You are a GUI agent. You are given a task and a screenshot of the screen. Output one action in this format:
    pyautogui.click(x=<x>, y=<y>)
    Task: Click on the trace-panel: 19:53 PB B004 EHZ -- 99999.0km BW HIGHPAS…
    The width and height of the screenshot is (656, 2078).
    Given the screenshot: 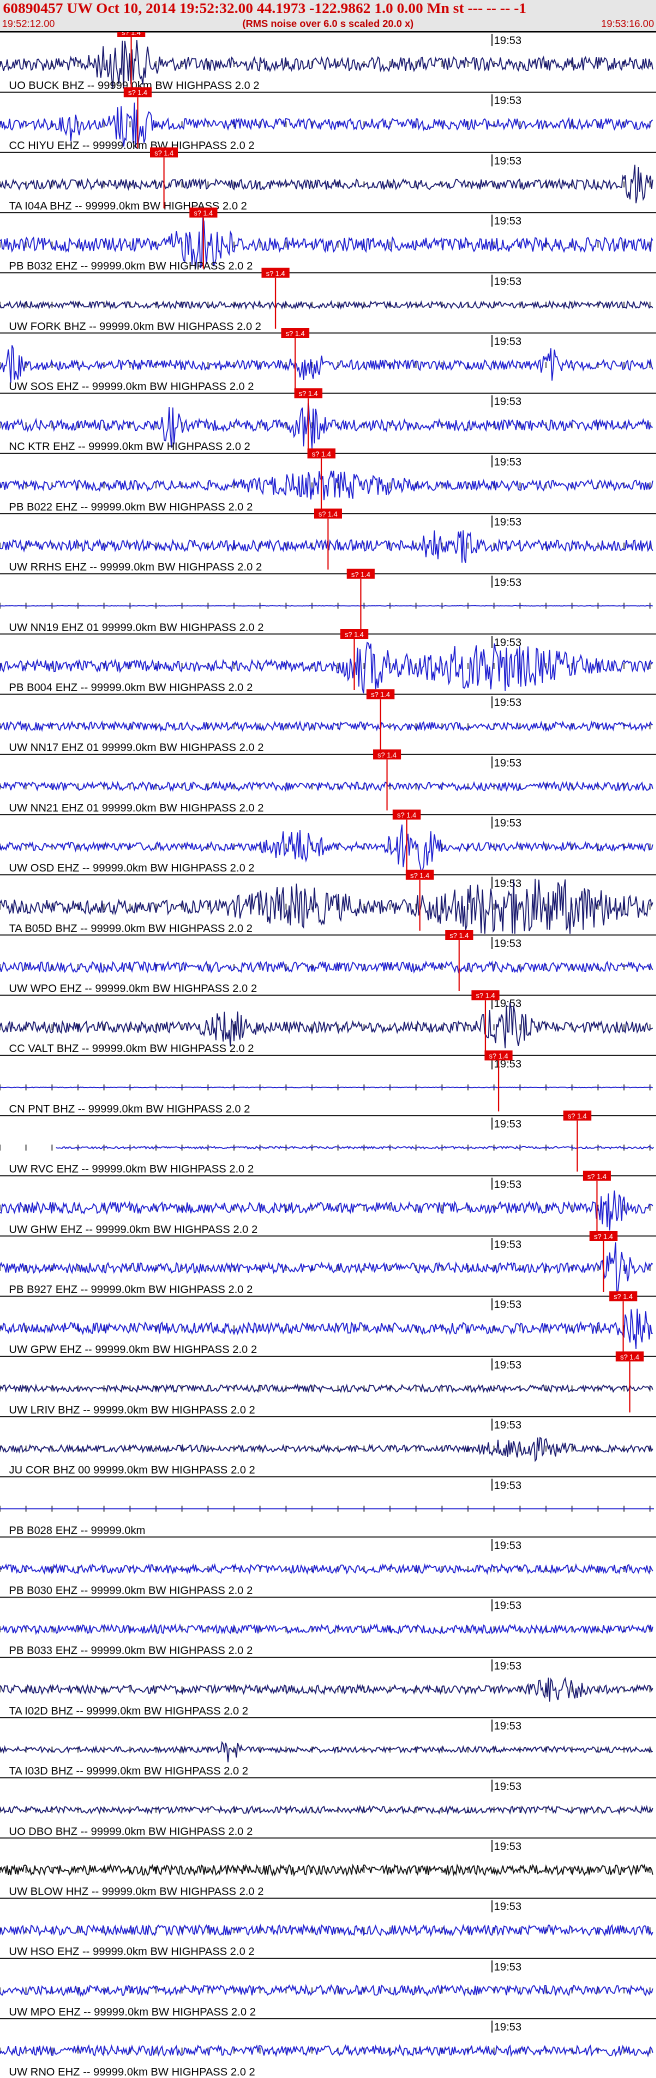 What is the action you would take?
    pyautogui.click(x=328, y=661)
    